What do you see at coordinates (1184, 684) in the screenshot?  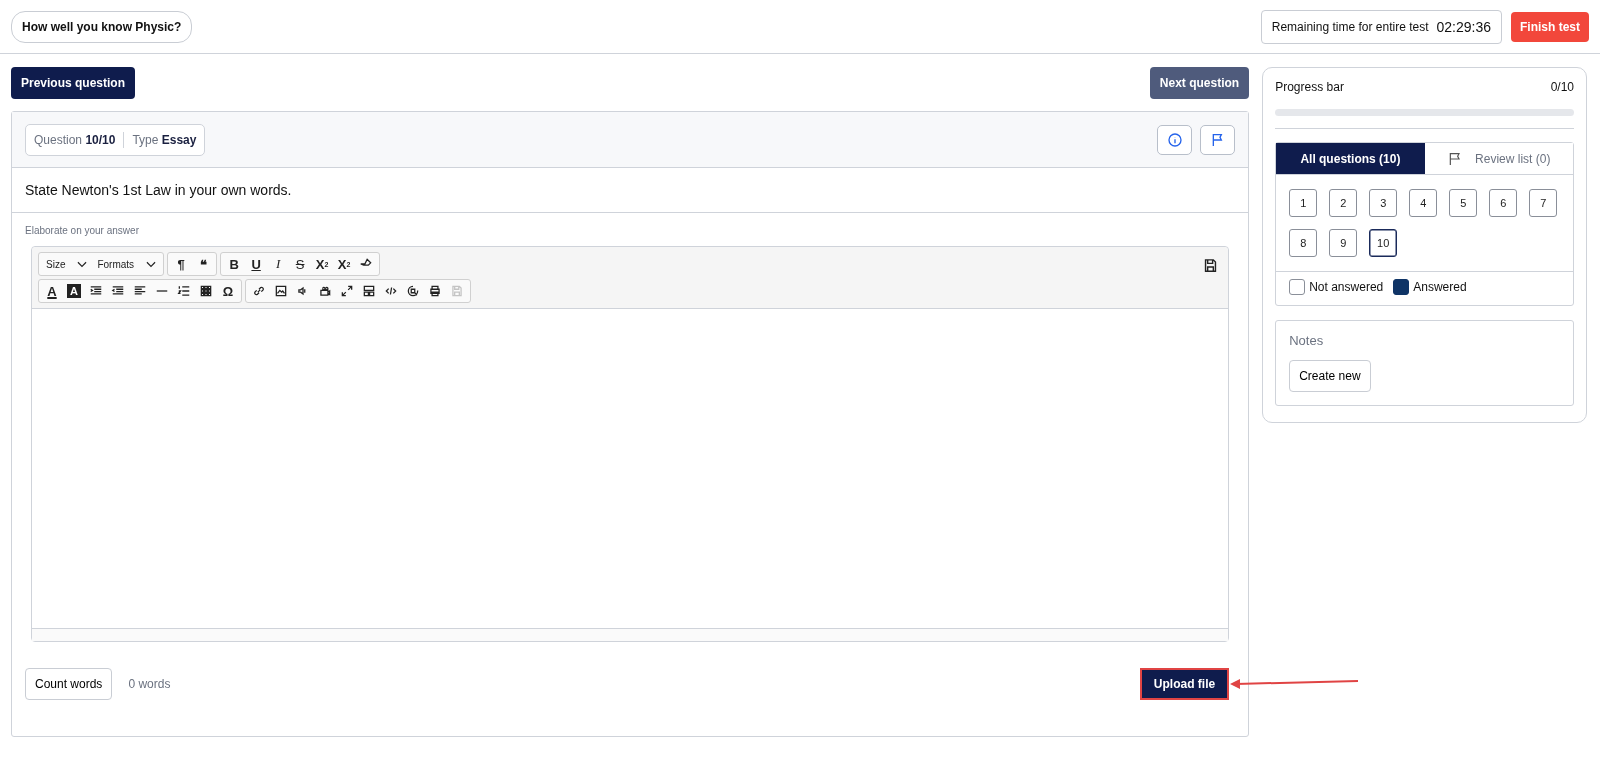 I see `upload-file-button: Upload file` at bounding box center [1184, 684].